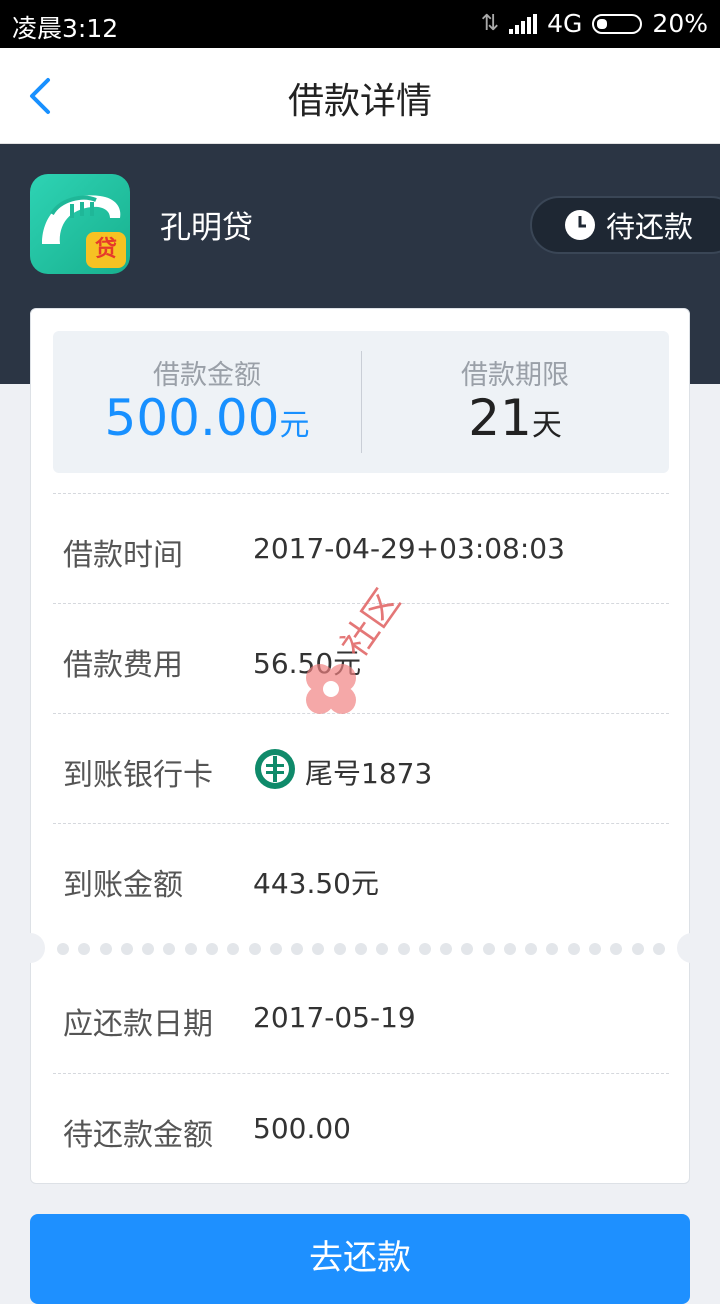  I want to click on perforation-dots, so click(361, 949).